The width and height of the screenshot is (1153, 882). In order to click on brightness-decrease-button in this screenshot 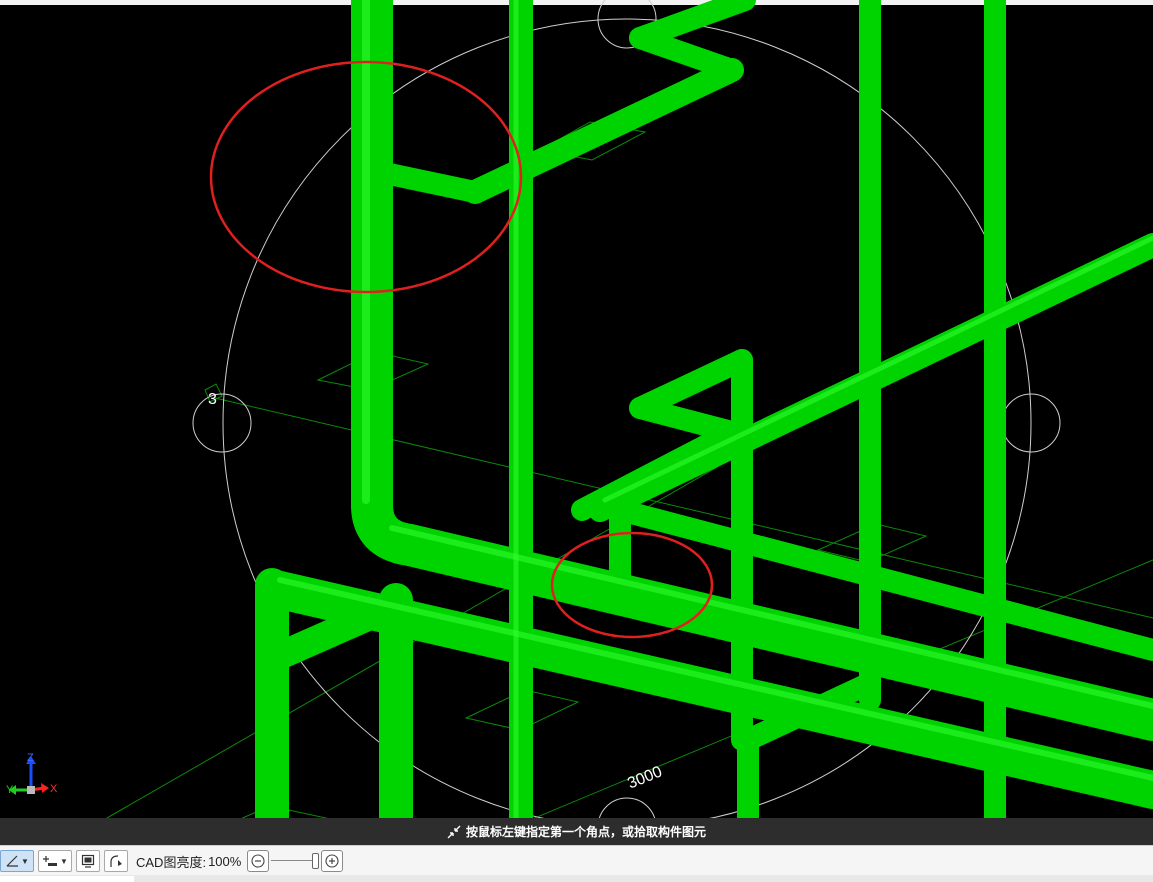, I will do `click(258, 861)`.